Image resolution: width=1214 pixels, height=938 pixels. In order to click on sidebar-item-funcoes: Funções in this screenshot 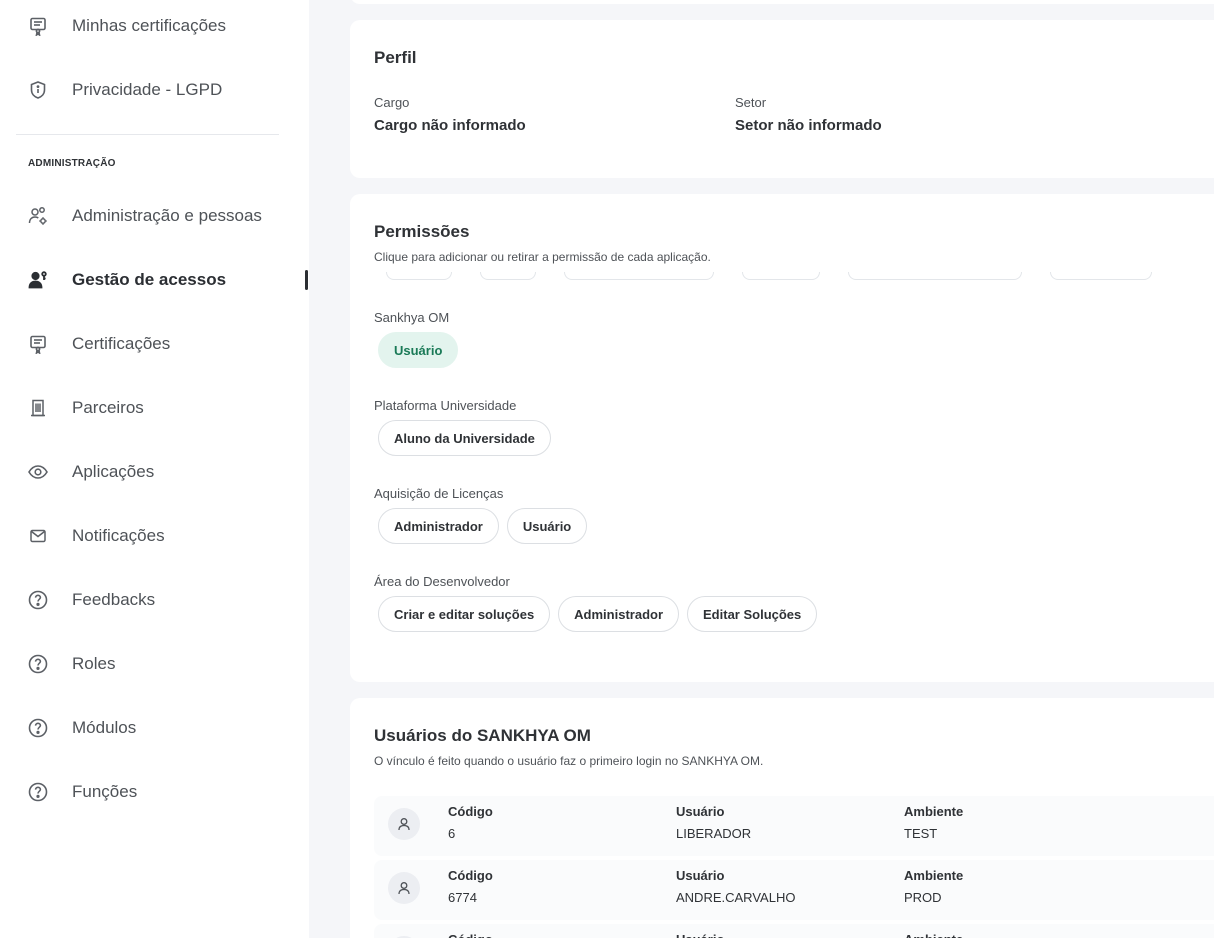, I will do `click(154, 792)`.